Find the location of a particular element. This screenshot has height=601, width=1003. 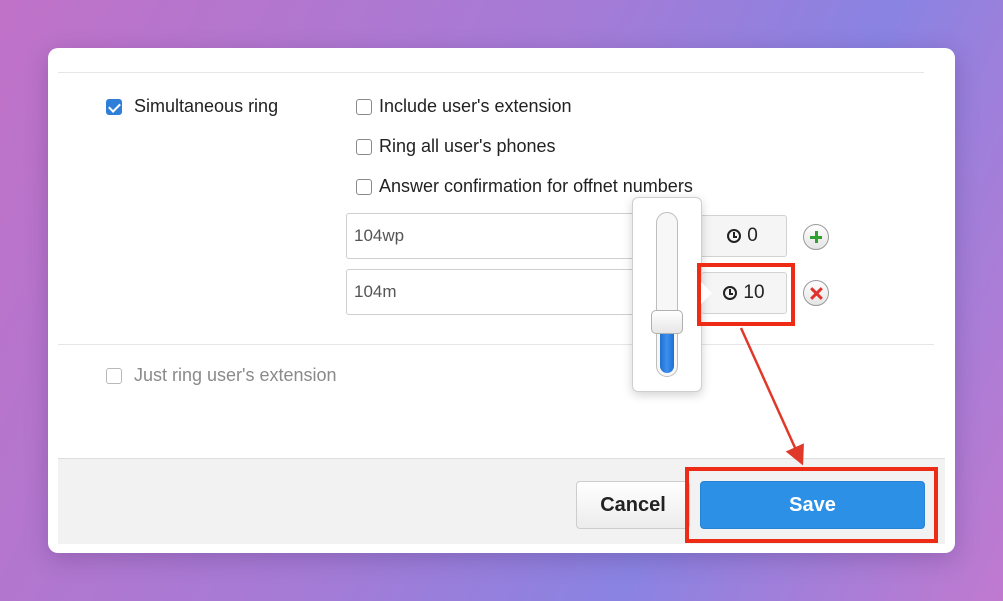

annotation-arrow is located at coordinates (771, 396).